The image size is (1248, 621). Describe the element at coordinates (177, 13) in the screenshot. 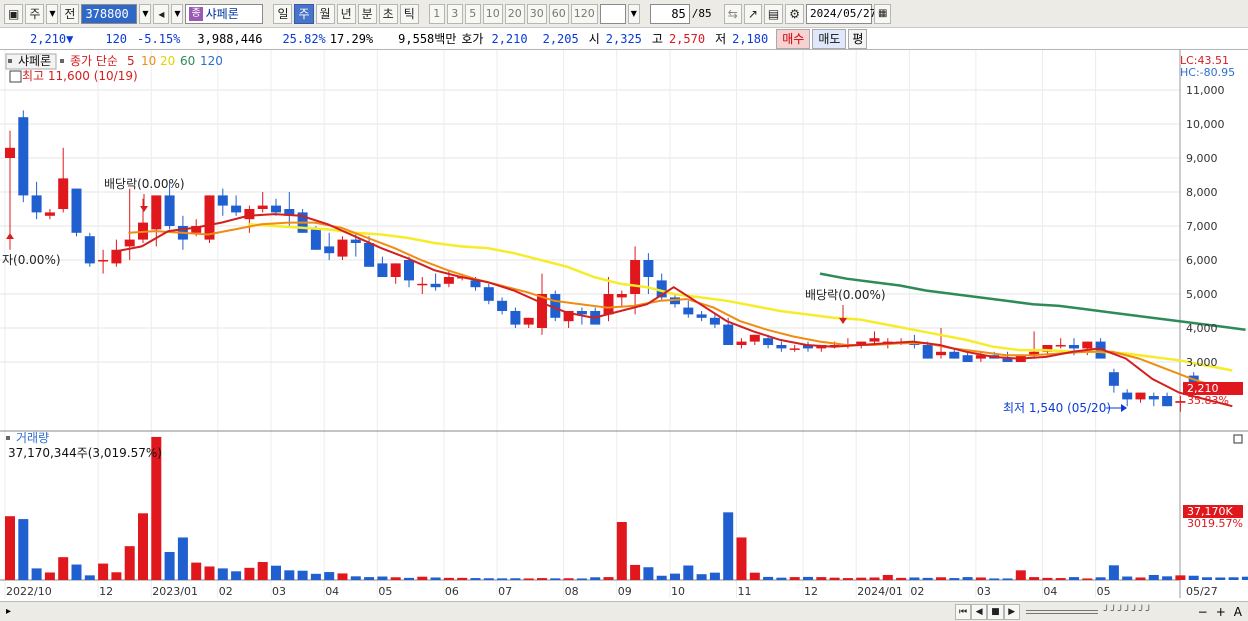

I see `sound-dropdown: ▼` at that location.